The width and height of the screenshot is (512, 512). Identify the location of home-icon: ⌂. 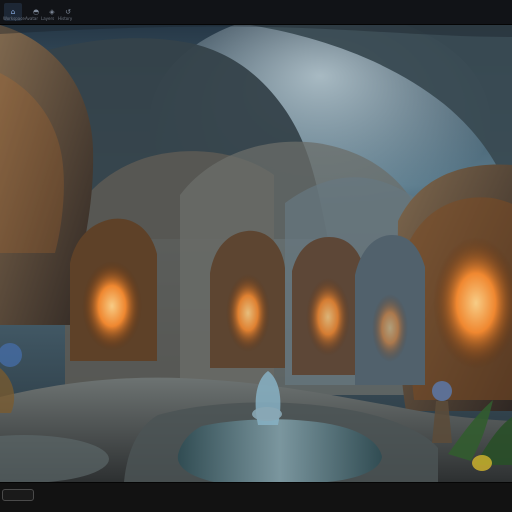
(13, 11).